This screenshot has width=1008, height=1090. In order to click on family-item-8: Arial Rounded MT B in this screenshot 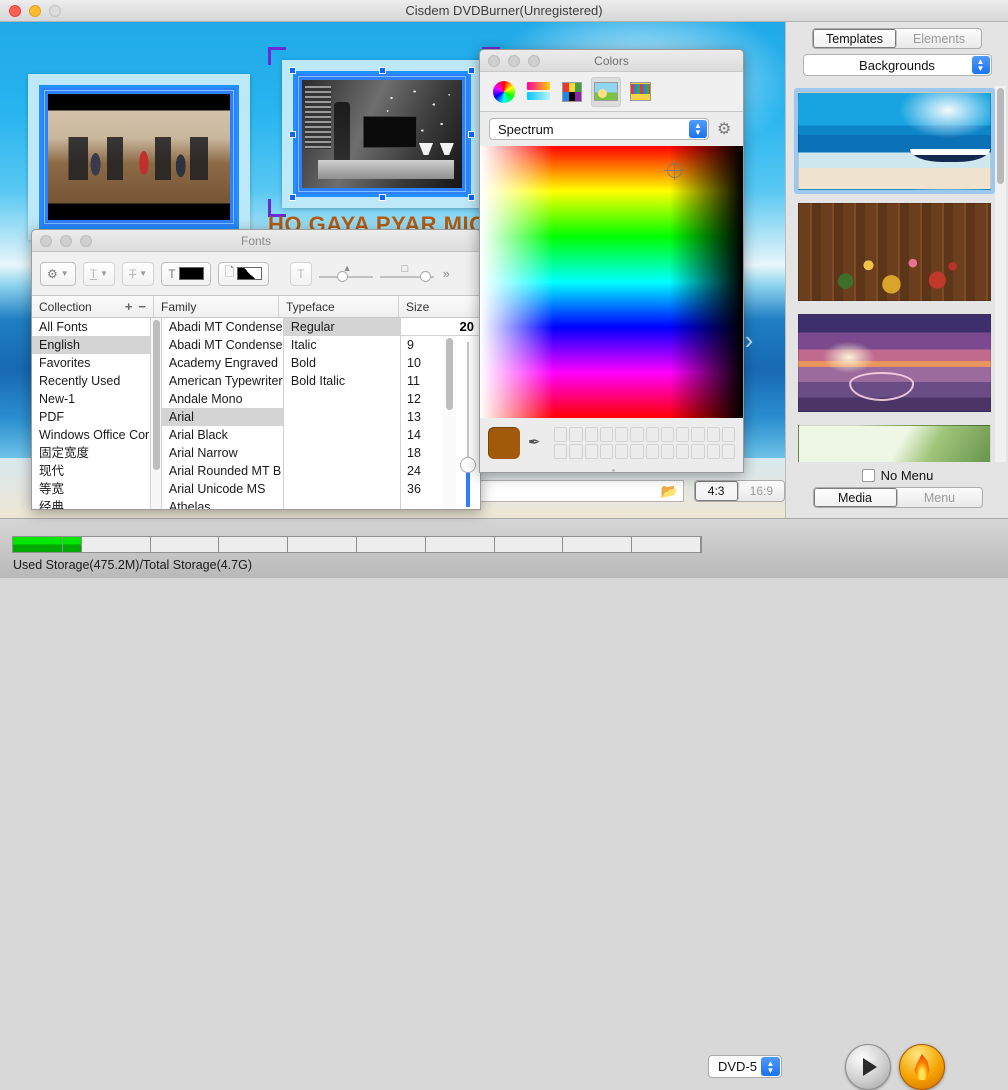, I will do `click(222, 471)`.